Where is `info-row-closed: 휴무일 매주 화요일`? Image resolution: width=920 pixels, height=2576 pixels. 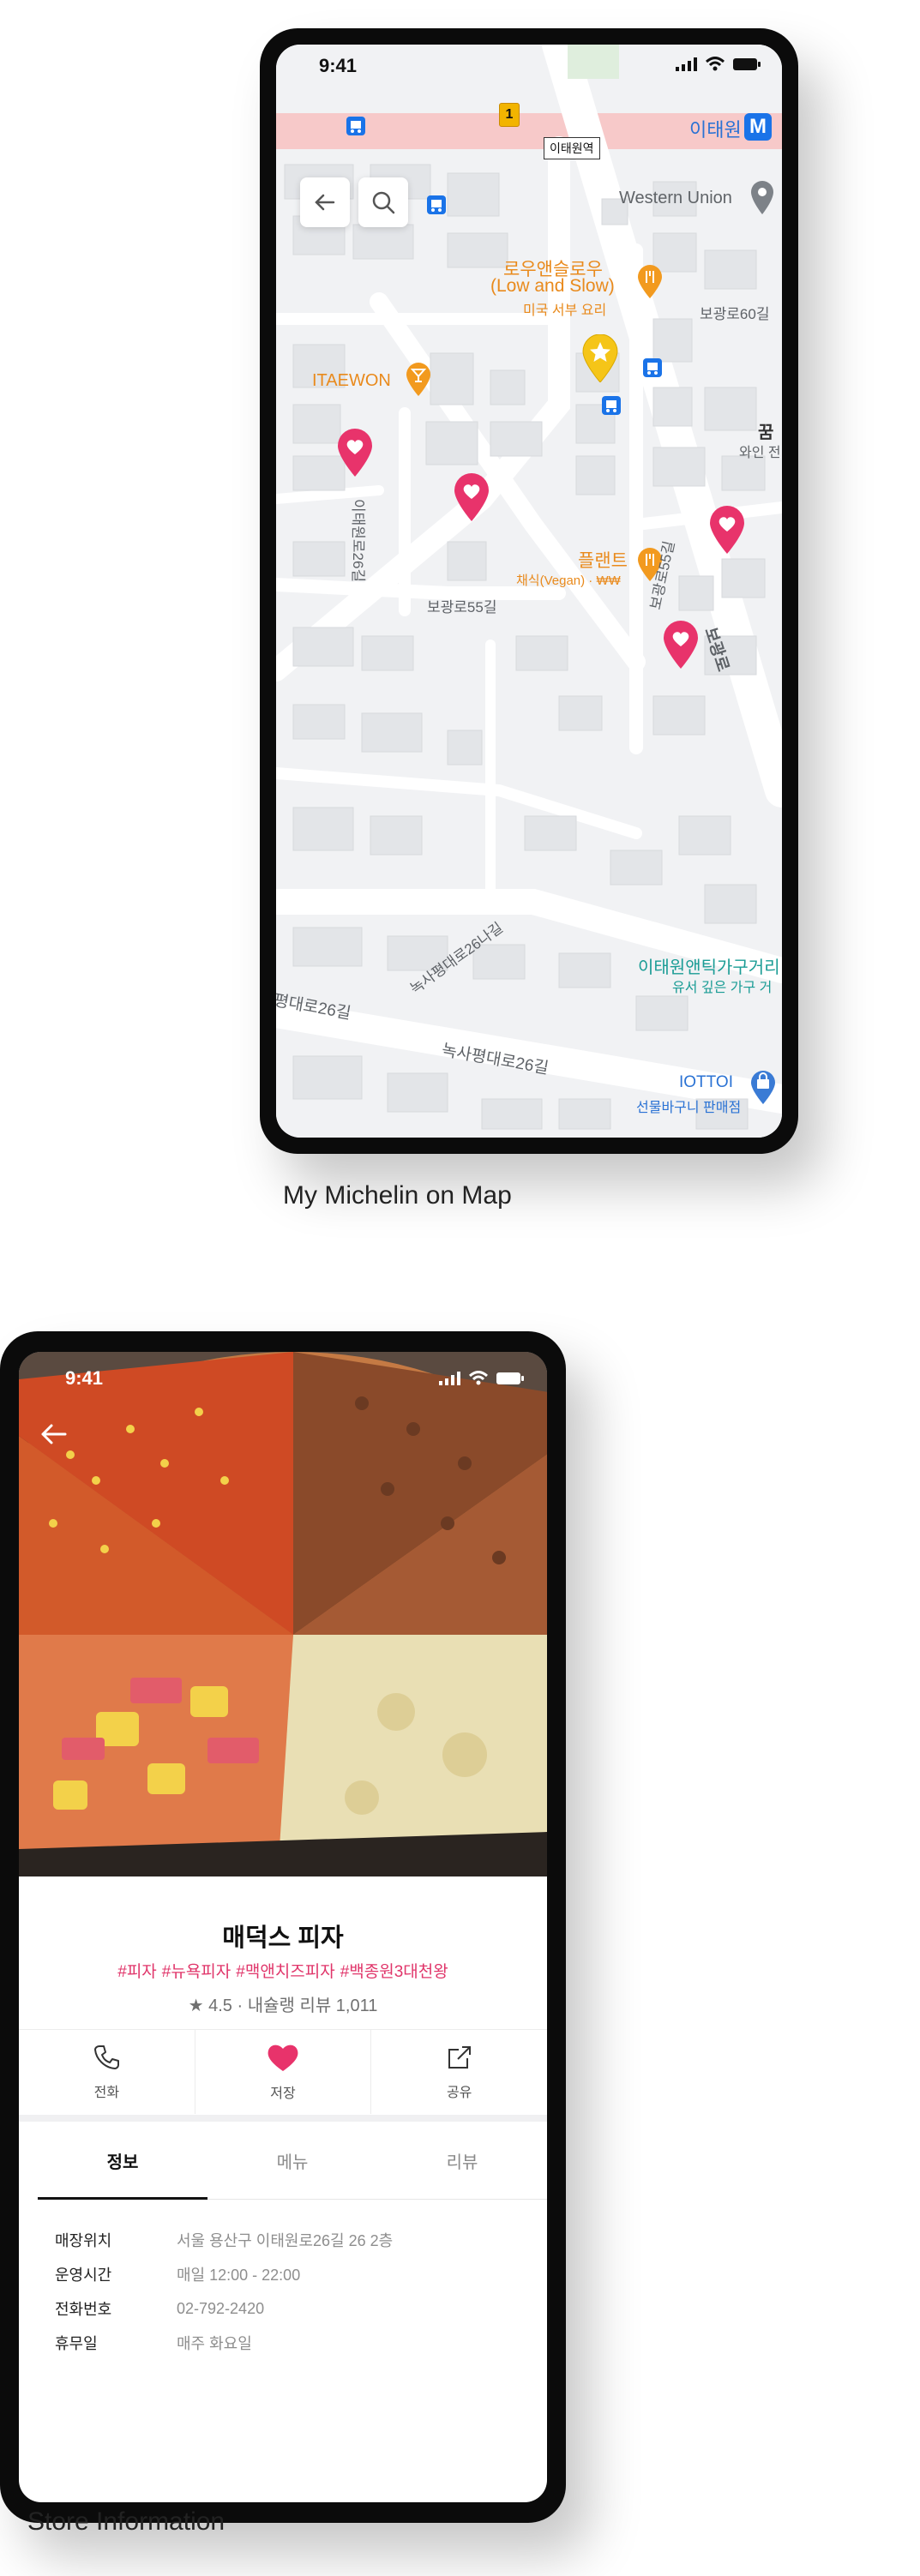
info-row-closed: 휴무일 매주 화요일 is located at coordinates (224, 2343).